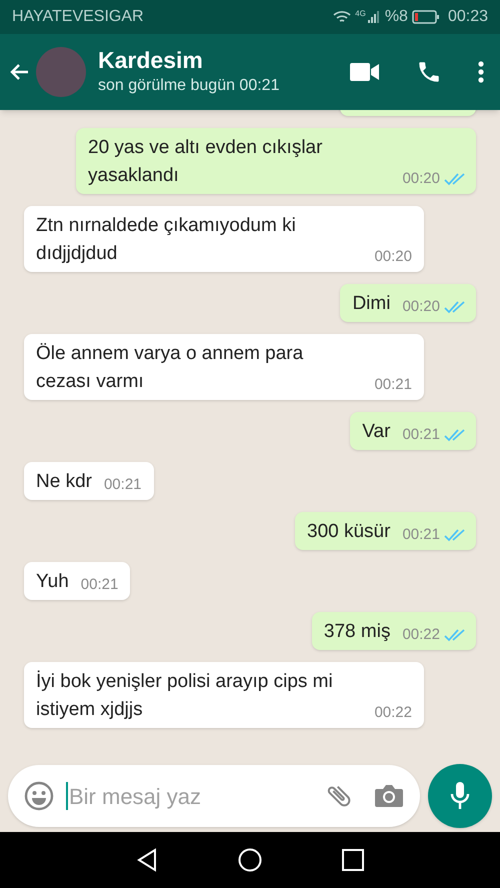  What do you see at coordinates (481, 72) in the screenshot?
I see `more-options-icon` at bounding box center [481, 72].